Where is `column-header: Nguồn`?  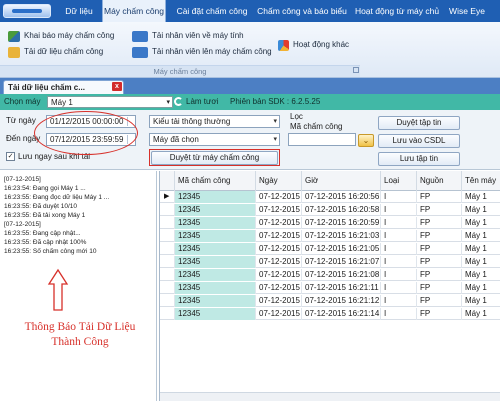 column-header: Nguồn is located at coordinates (438, 181).